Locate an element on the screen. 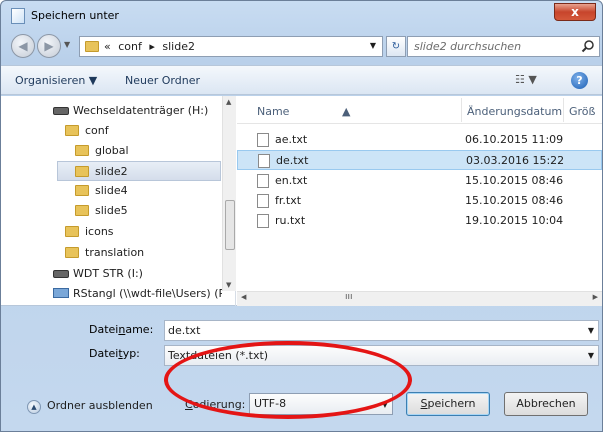  breadcrumb-slide2: slide2 is located at coordinates (178, 46).